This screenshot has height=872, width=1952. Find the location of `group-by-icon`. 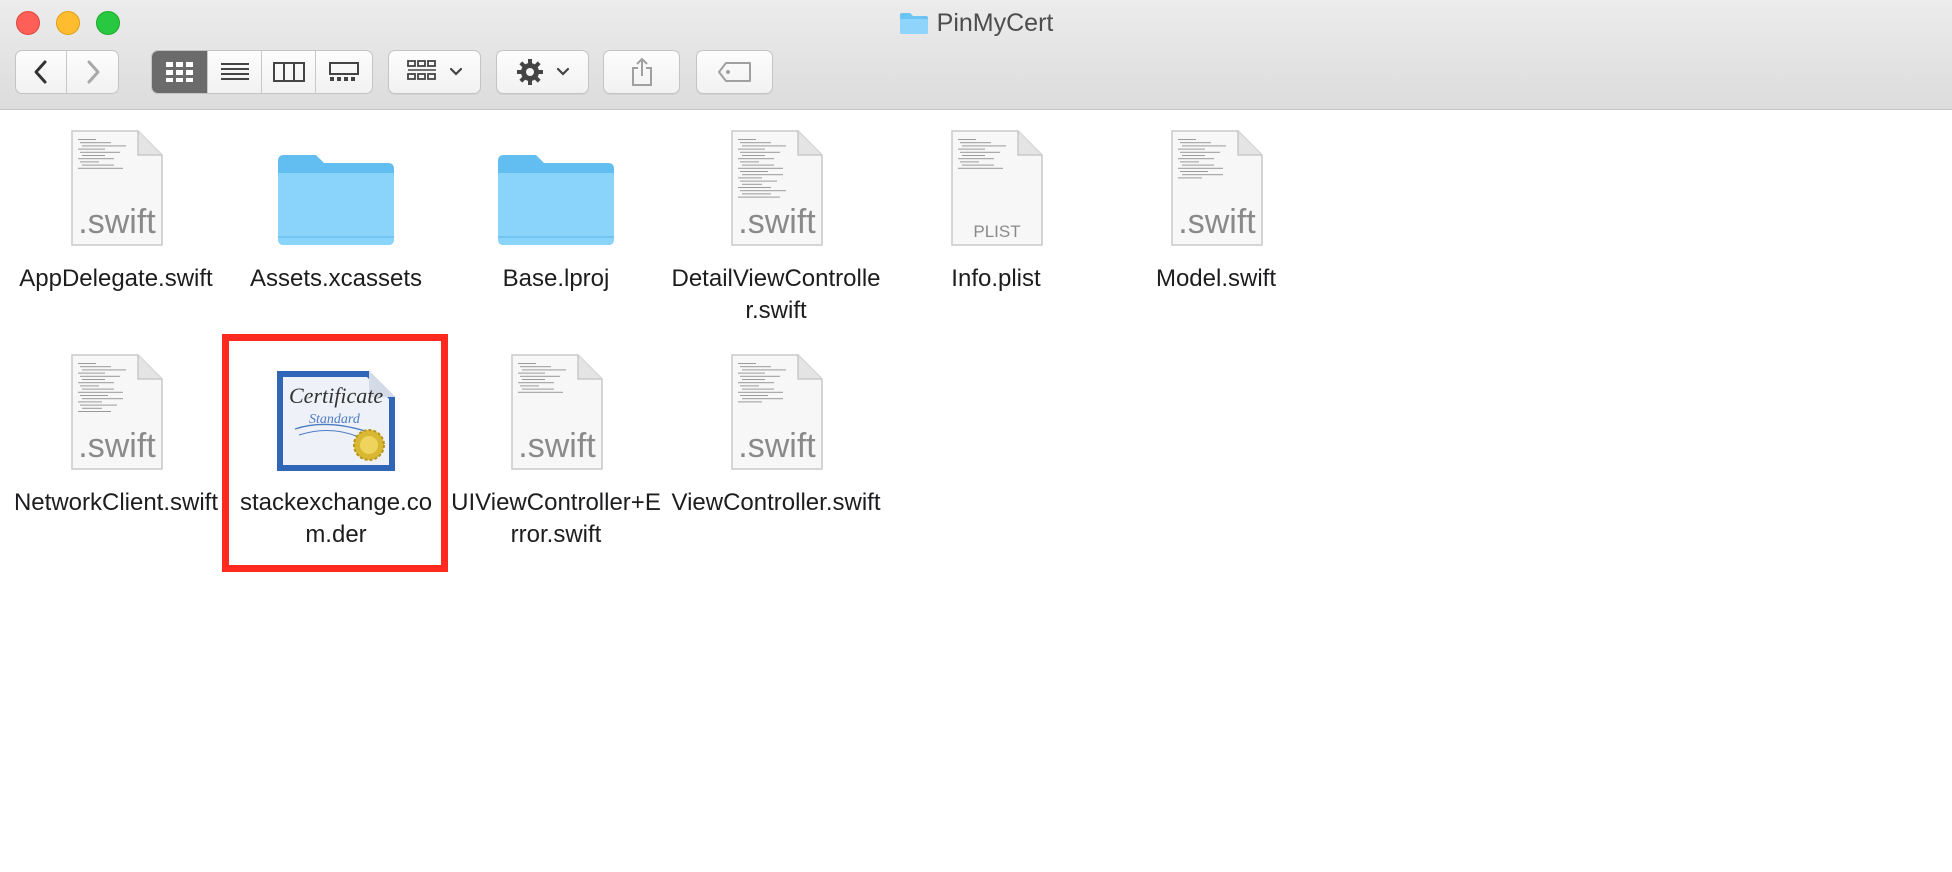

group-by-icon is located at coordinates (421, 70).